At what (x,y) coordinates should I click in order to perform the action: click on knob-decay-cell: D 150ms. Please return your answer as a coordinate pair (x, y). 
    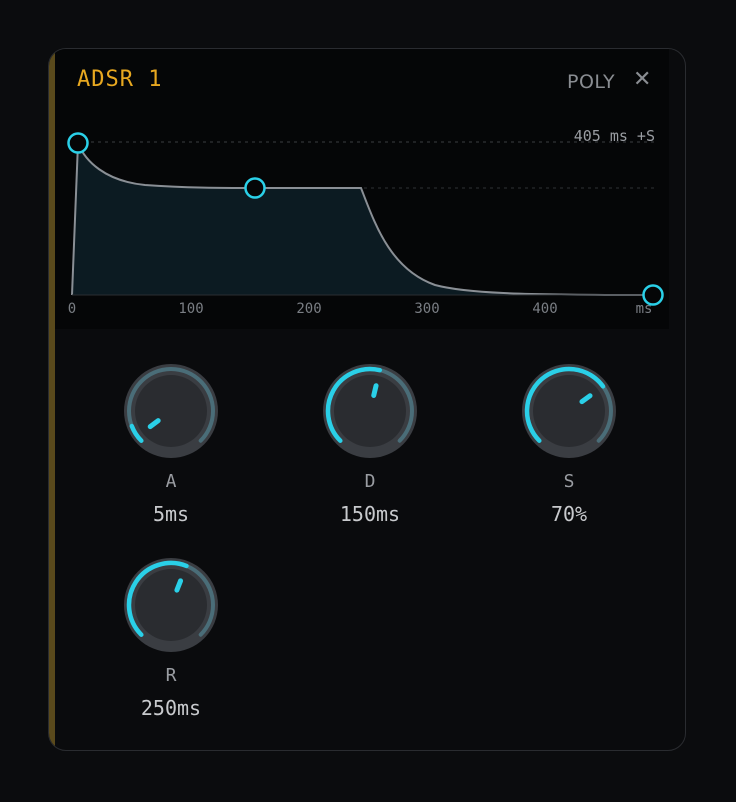
    Looking at the image, I should click on (370, 443).